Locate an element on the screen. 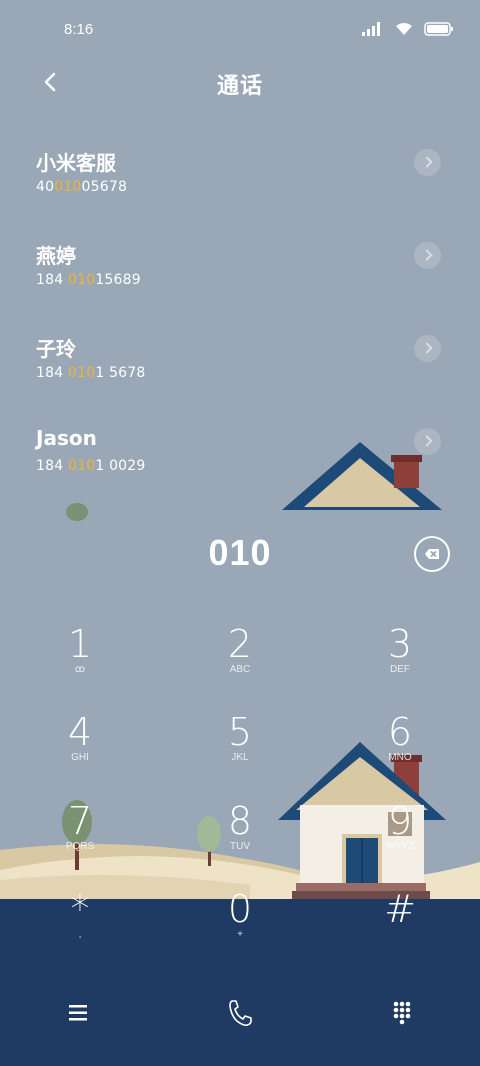 The width and height of the screenshot is (480, 1066). dialpad-toggle-button is located at coordinates (402, 1013).